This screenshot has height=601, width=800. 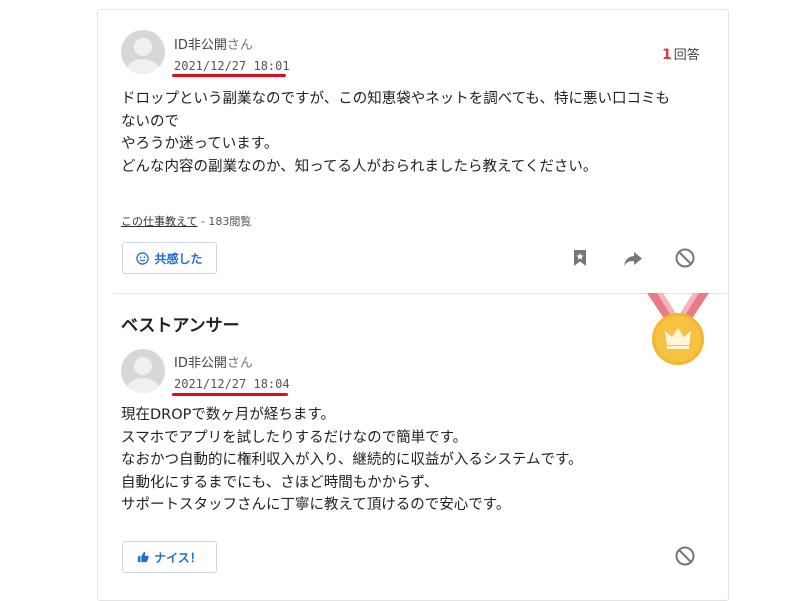 What do you see at coordinates (143, 557) in the screenshot?
I see `thumbs-up-icon` at bounding box center [143, 557].